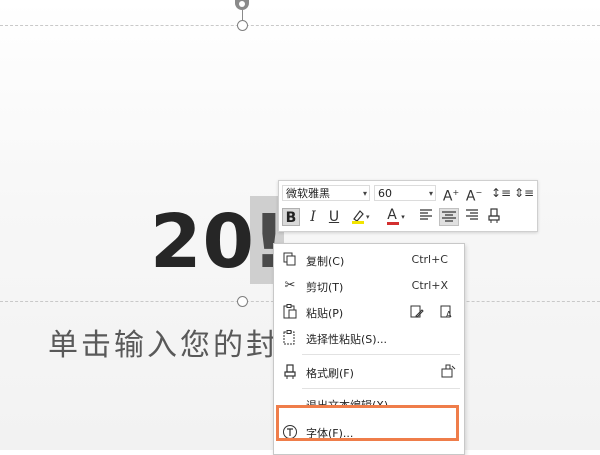 The width and height of the screenshot is (600, 455). Describe the element at coordinates (242, 25) in the screenshot. I see `resize-handle-top` at that location.